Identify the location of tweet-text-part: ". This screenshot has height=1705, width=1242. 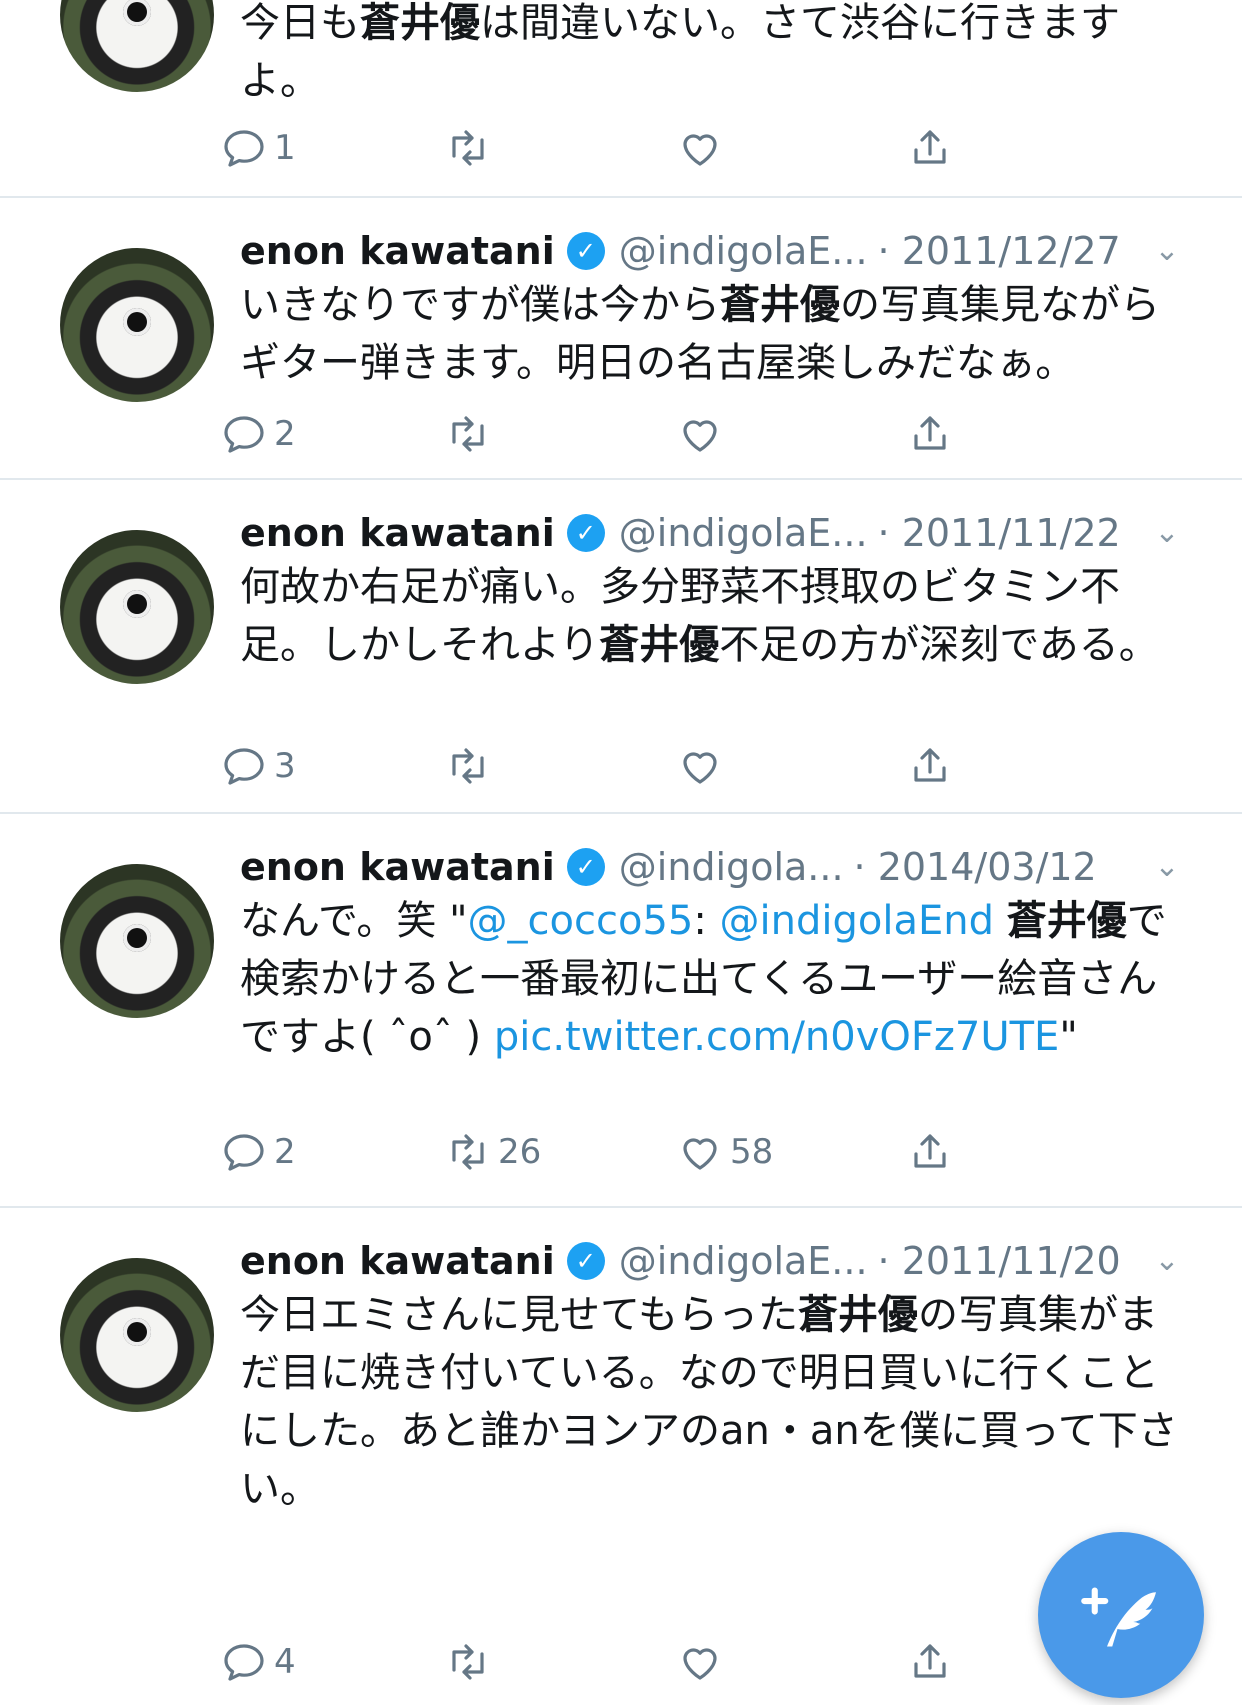
(1068, 1037).